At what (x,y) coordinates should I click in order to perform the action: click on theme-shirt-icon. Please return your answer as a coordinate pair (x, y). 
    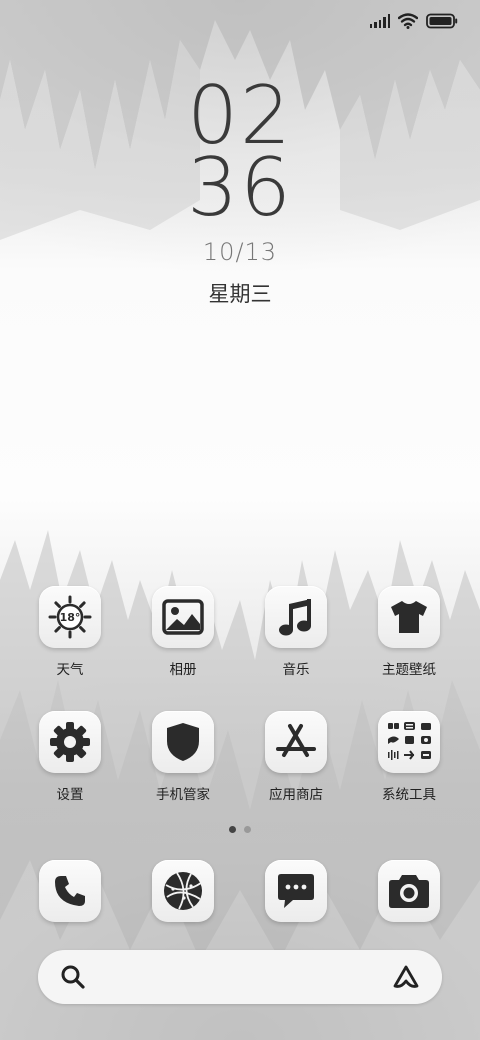
    Looking at the image, I should click on (409, 617).